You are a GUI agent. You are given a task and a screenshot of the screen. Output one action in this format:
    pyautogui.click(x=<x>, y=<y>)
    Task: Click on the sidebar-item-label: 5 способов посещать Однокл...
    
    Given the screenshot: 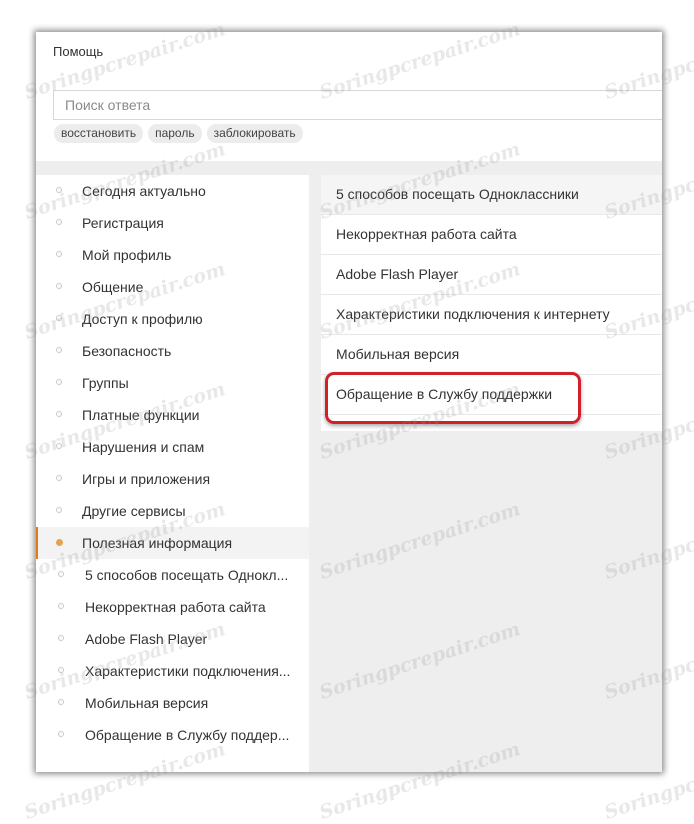 What is the action you would take?
    pyautogui.click(x=187, y=575)
    